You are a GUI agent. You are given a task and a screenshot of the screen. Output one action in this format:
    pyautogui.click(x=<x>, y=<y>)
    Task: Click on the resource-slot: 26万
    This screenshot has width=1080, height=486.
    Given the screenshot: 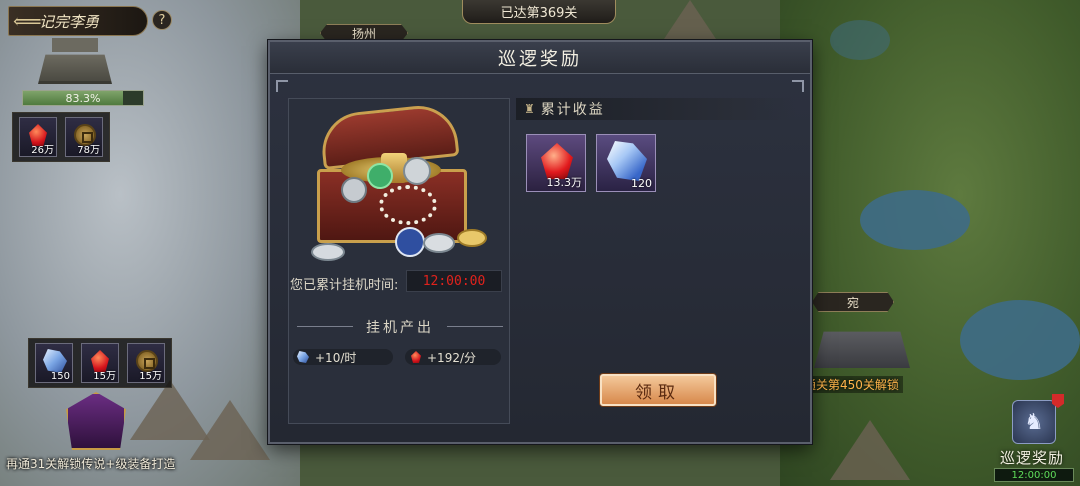 What is the action you would take?
    pyautogui.click(x=38, y=137)
    